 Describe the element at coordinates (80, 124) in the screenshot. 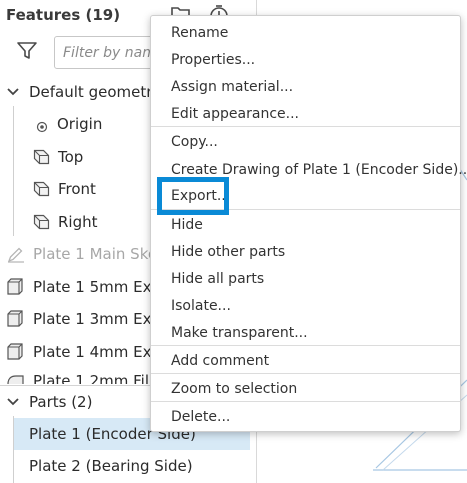

I see `origin-label: Origin` at that location.